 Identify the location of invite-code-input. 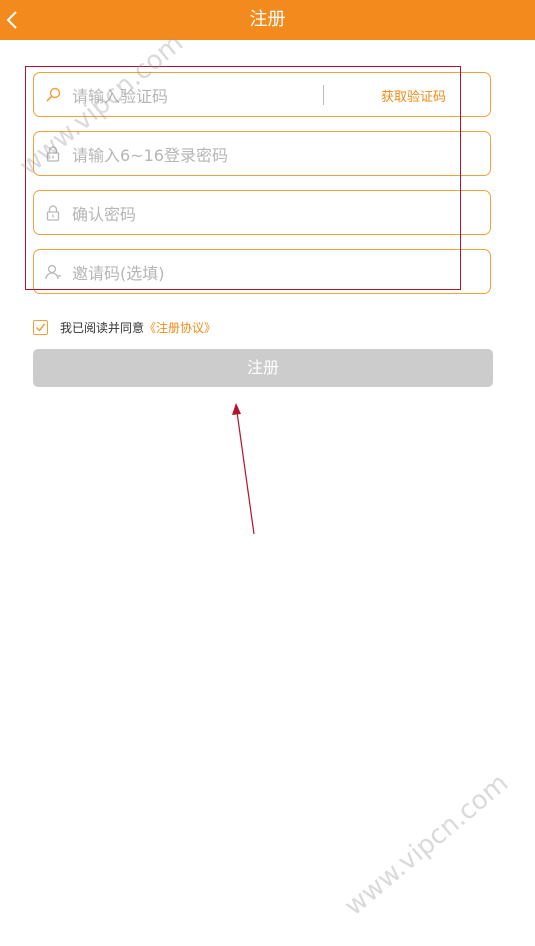
(202, 273).